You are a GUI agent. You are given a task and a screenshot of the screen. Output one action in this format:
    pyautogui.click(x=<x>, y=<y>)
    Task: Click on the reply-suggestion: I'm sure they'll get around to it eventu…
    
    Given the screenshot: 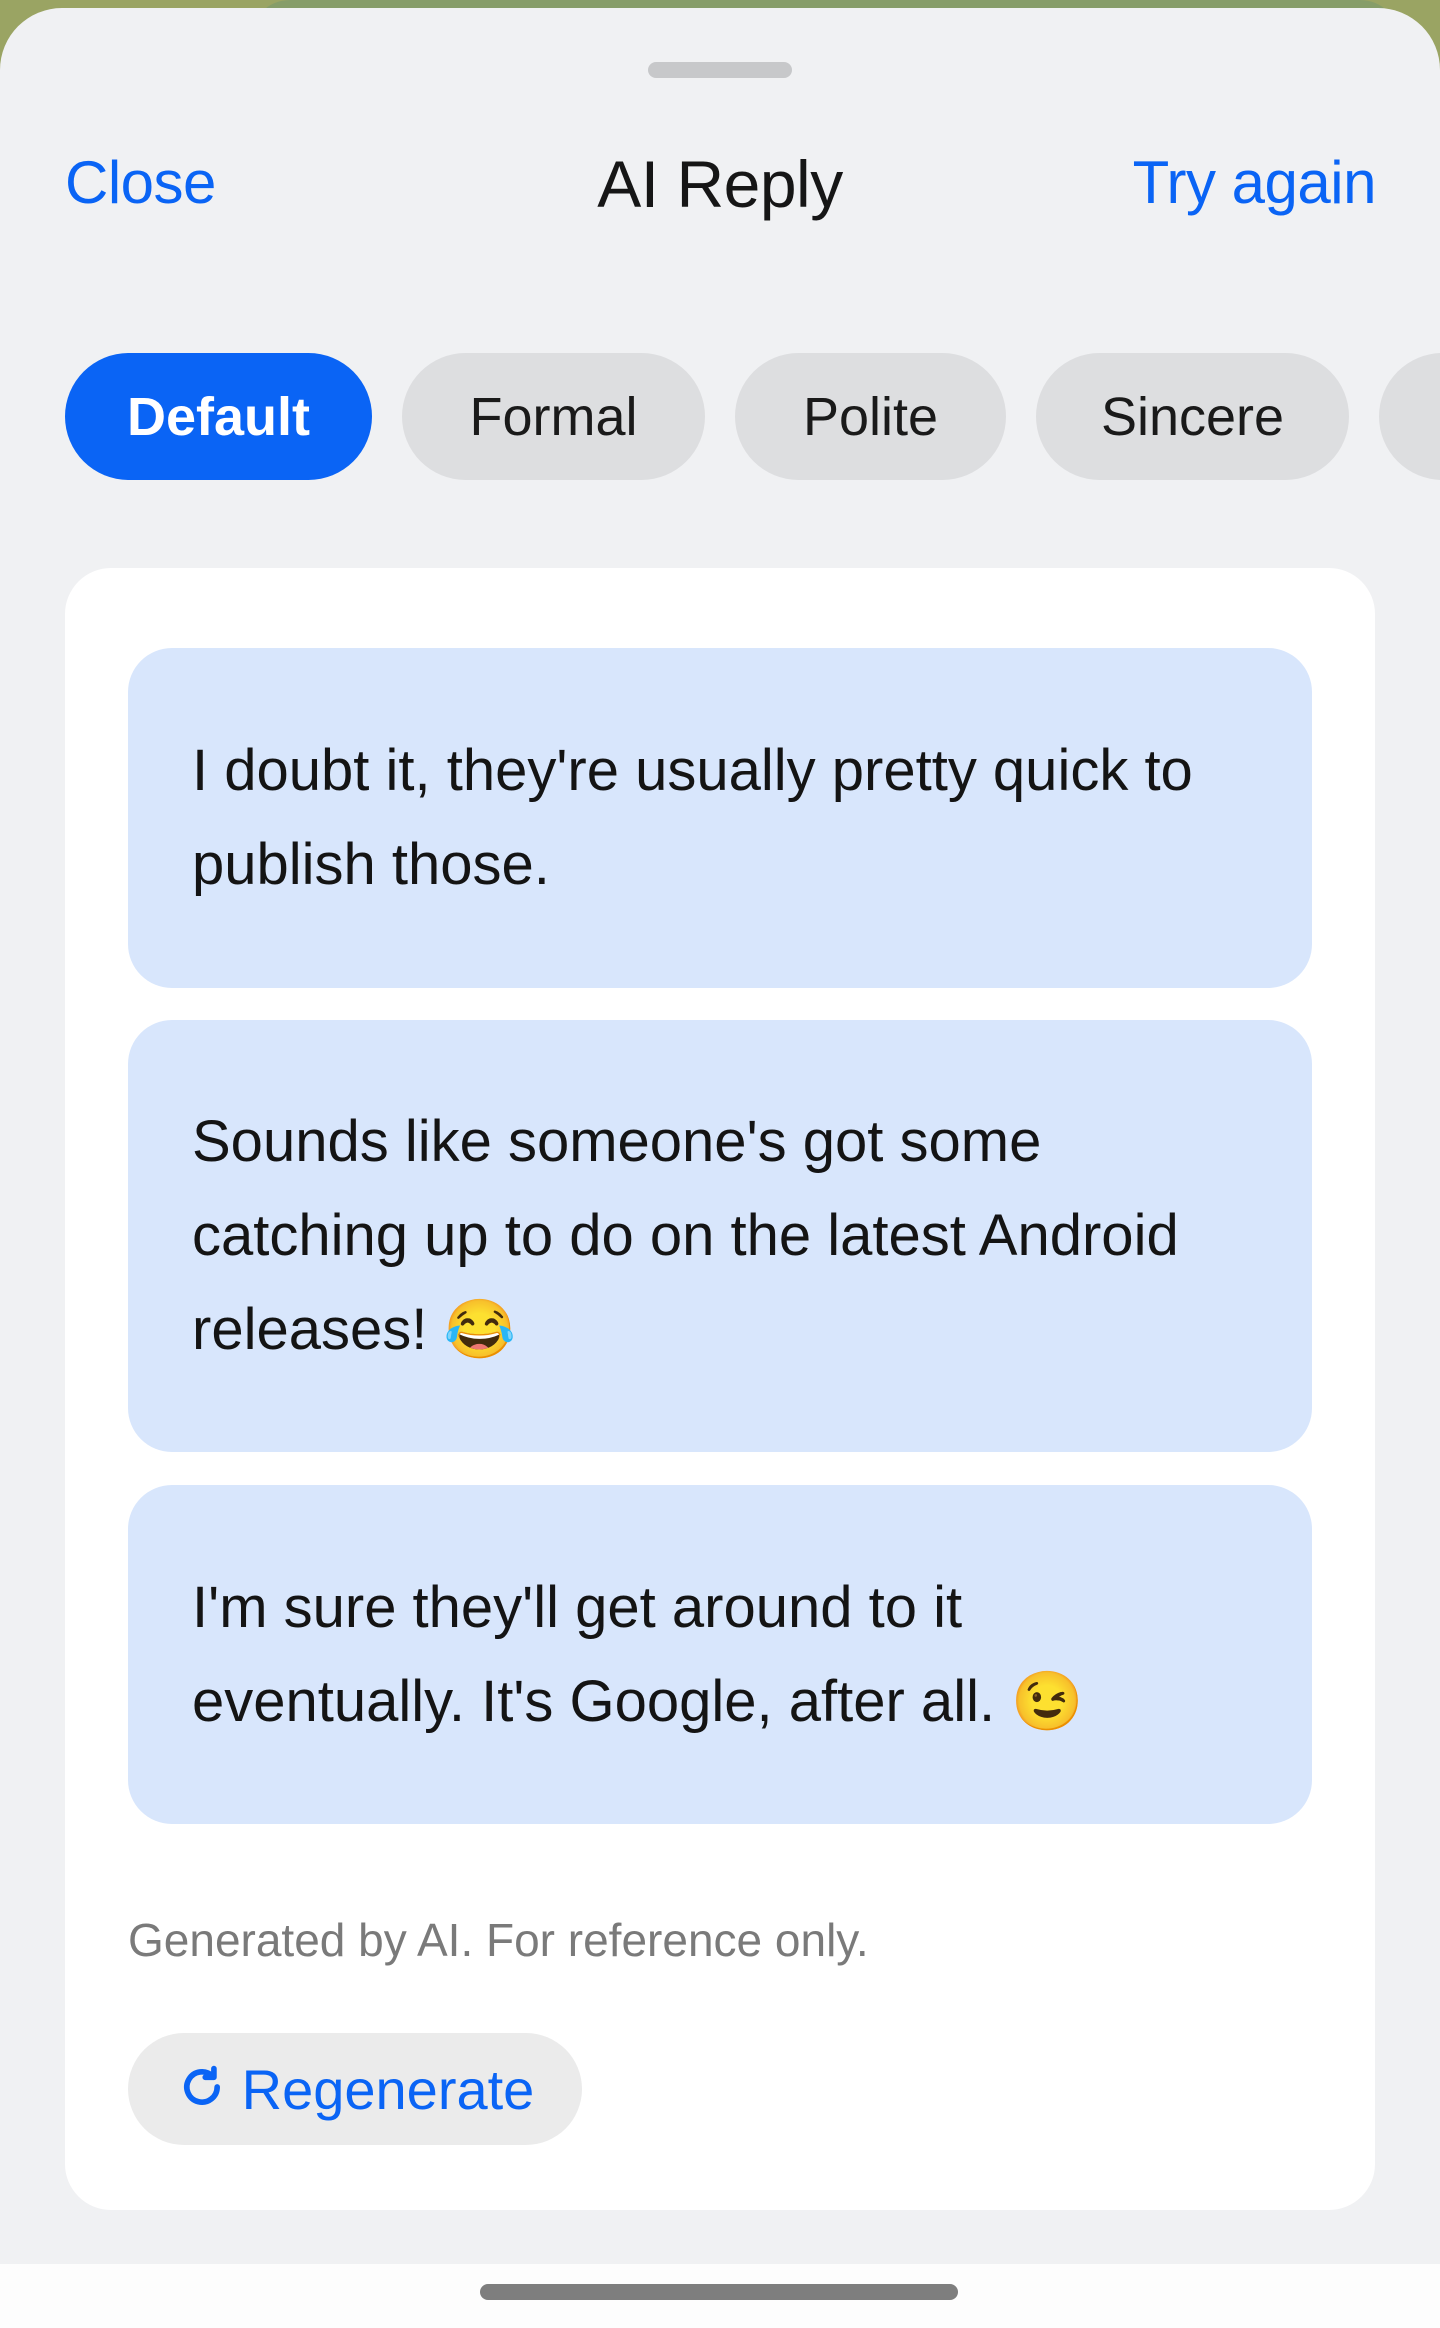 What is the action you would take?
    pyautogui.click(x=720, y=1654)
    